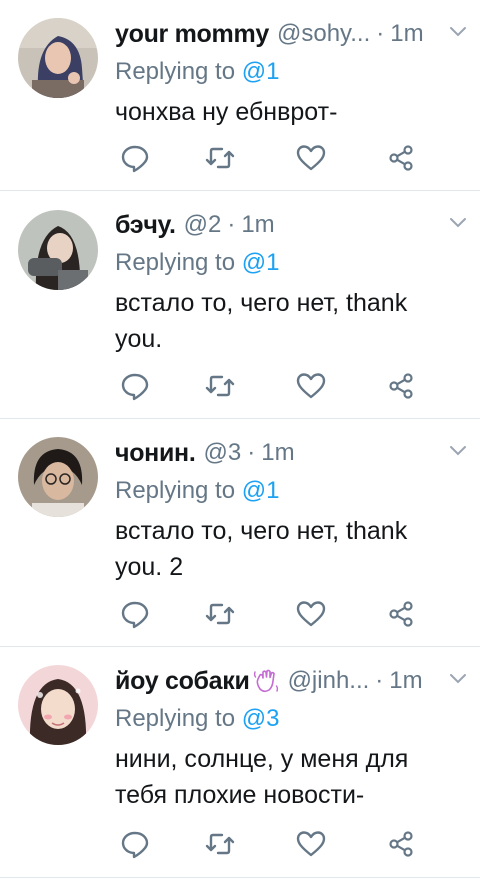  I want to click on display-name: your mommy, so click(192, 34).